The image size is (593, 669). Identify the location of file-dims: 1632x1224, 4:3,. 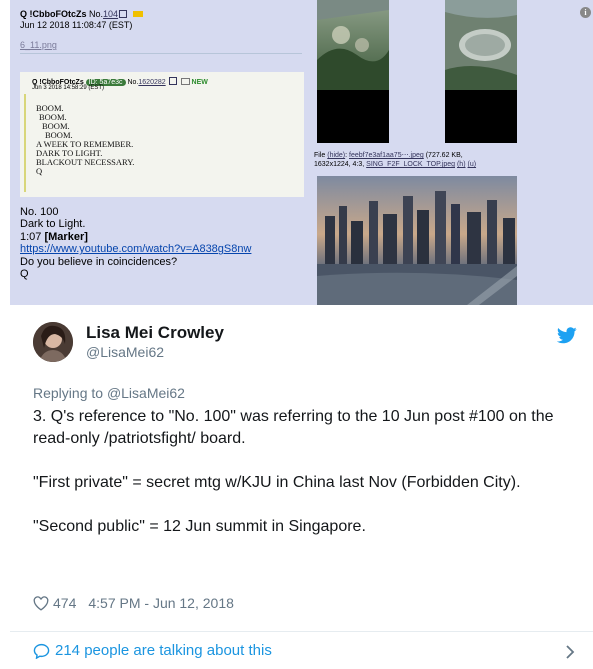
(339, 164).